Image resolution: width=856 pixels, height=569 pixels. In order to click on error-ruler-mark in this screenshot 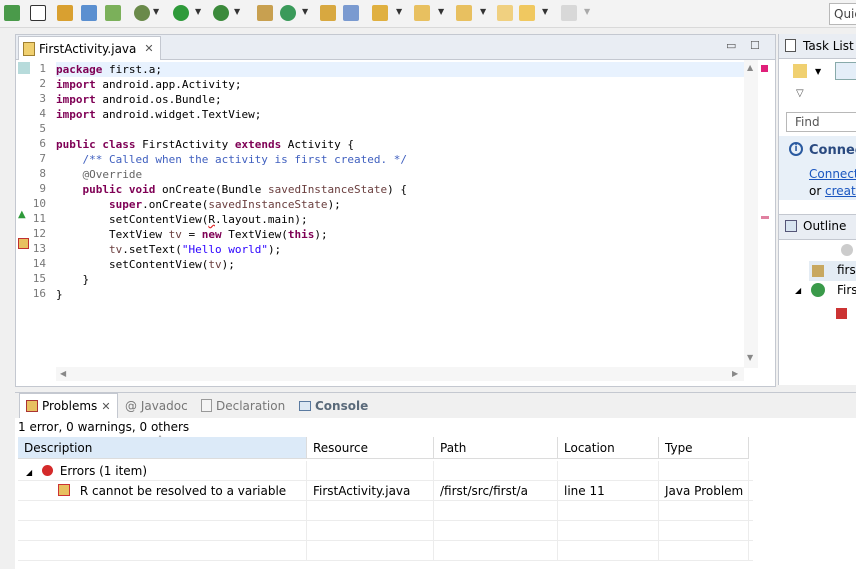, I will do `click(765, 217)`.